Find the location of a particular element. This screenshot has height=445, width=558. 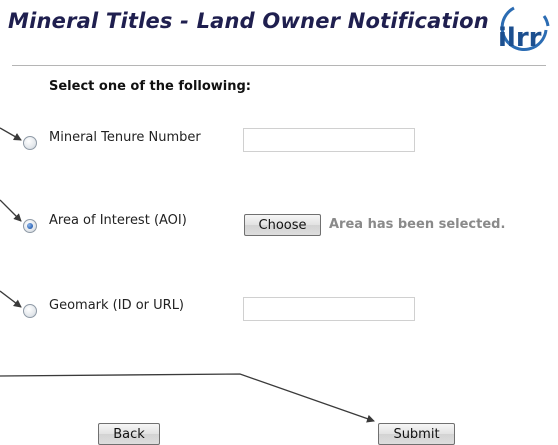

arrow-to-submit is located at coordinates (187, 398).